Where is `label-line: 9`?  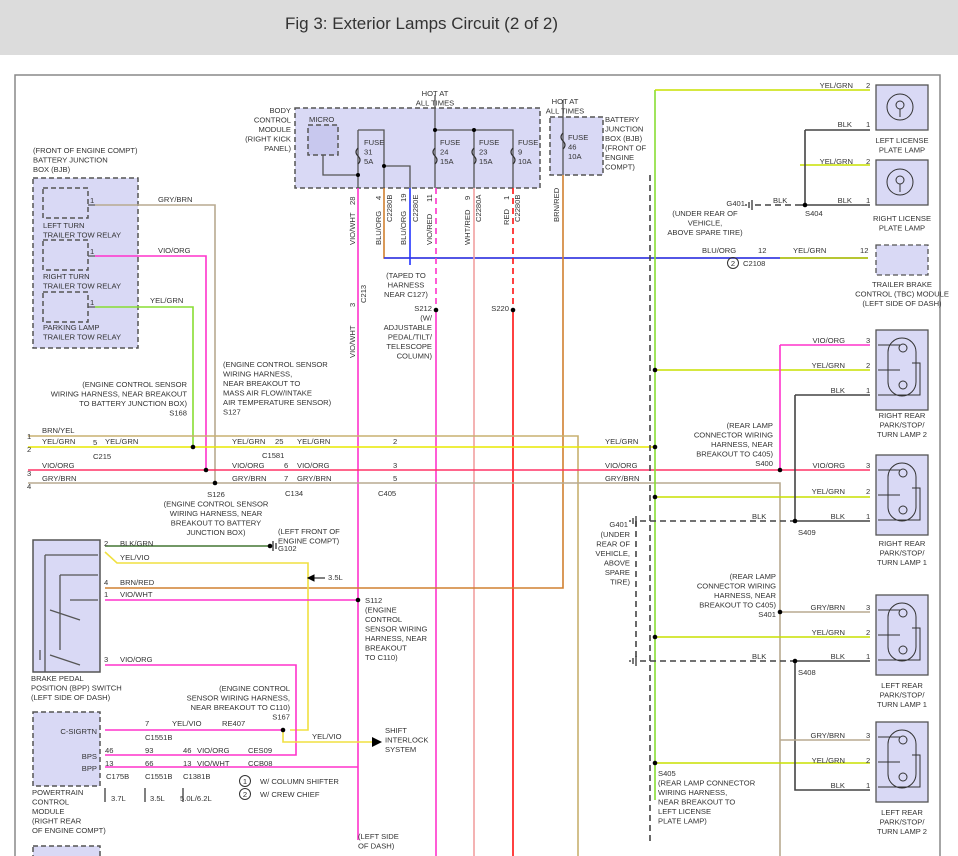
label-line: 9 is located at coordinates (467, 198).